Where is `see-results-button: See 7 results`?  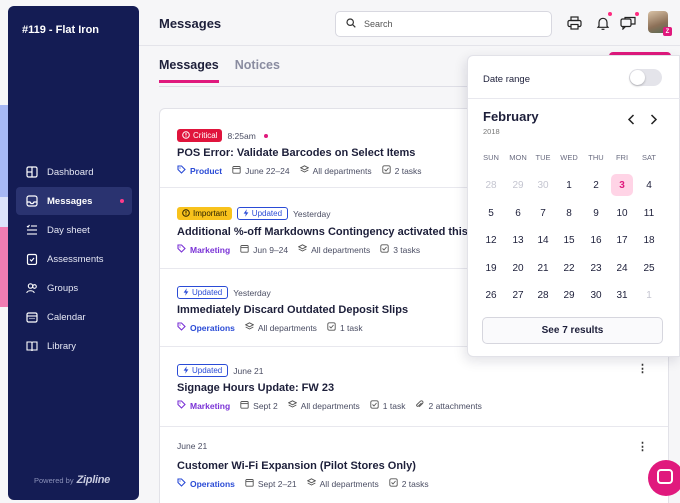 see-results-button: See 7 results is located at coordinates (572, 330).